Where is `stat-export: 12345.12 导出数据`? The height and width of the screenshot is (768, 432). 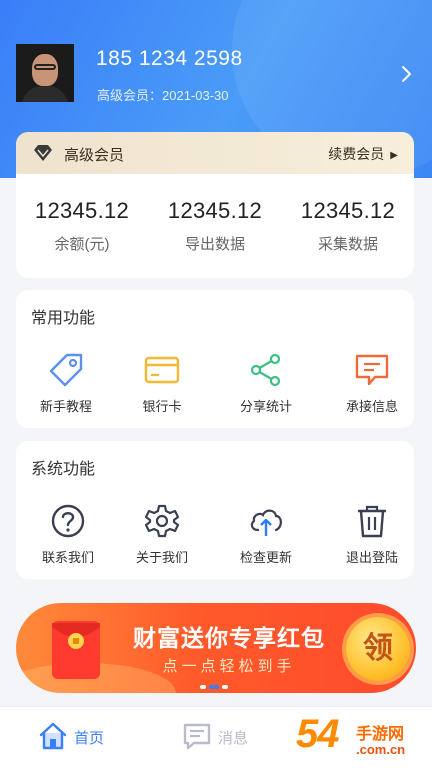
stat-export: 12345.12 导出数据 is located at coordinates (215, 226).